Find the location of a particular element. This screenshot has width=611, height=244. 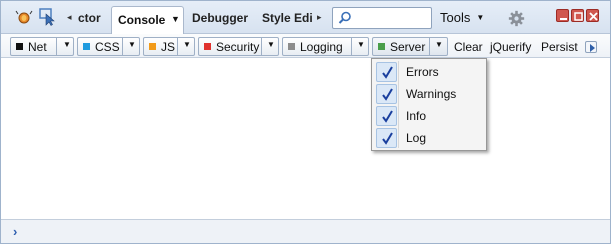

tools-menu-button: Tools ▼ is located at coordinates (462, 17).